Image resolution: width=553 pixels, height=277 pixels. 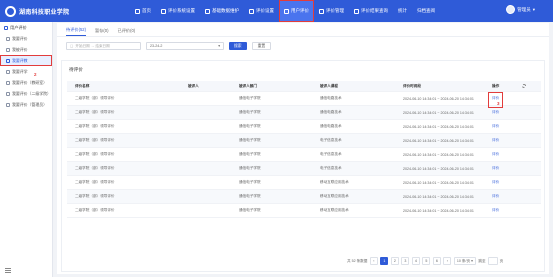 I want to click on nav-item-label: 评价系统设置, so click(x=181, y=10).